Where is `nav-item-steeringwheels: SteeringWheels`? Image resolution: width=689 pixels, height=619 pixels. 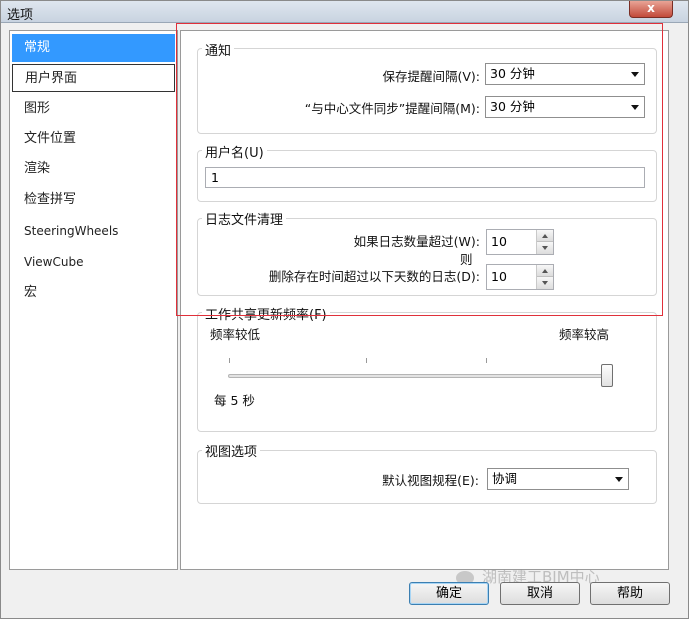 nav-item-steeringwheels: SteeringWheels is located at coordinates (93, 231).